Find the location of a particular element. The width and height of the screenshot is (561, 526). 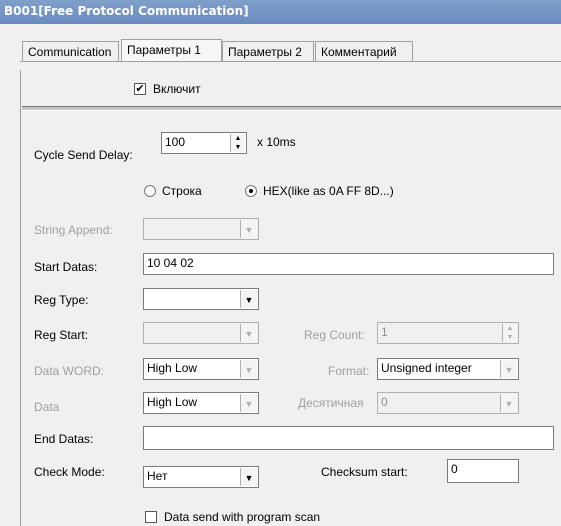

tab-parameters-1: Параметры 1 is located at coordinates (171, 50).